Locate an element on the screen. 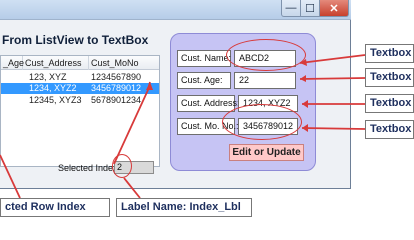 Image resolution: width=414 pixels, height=240 pixels. cell-address: 123, XYZ is located at coordinates (48, 77).